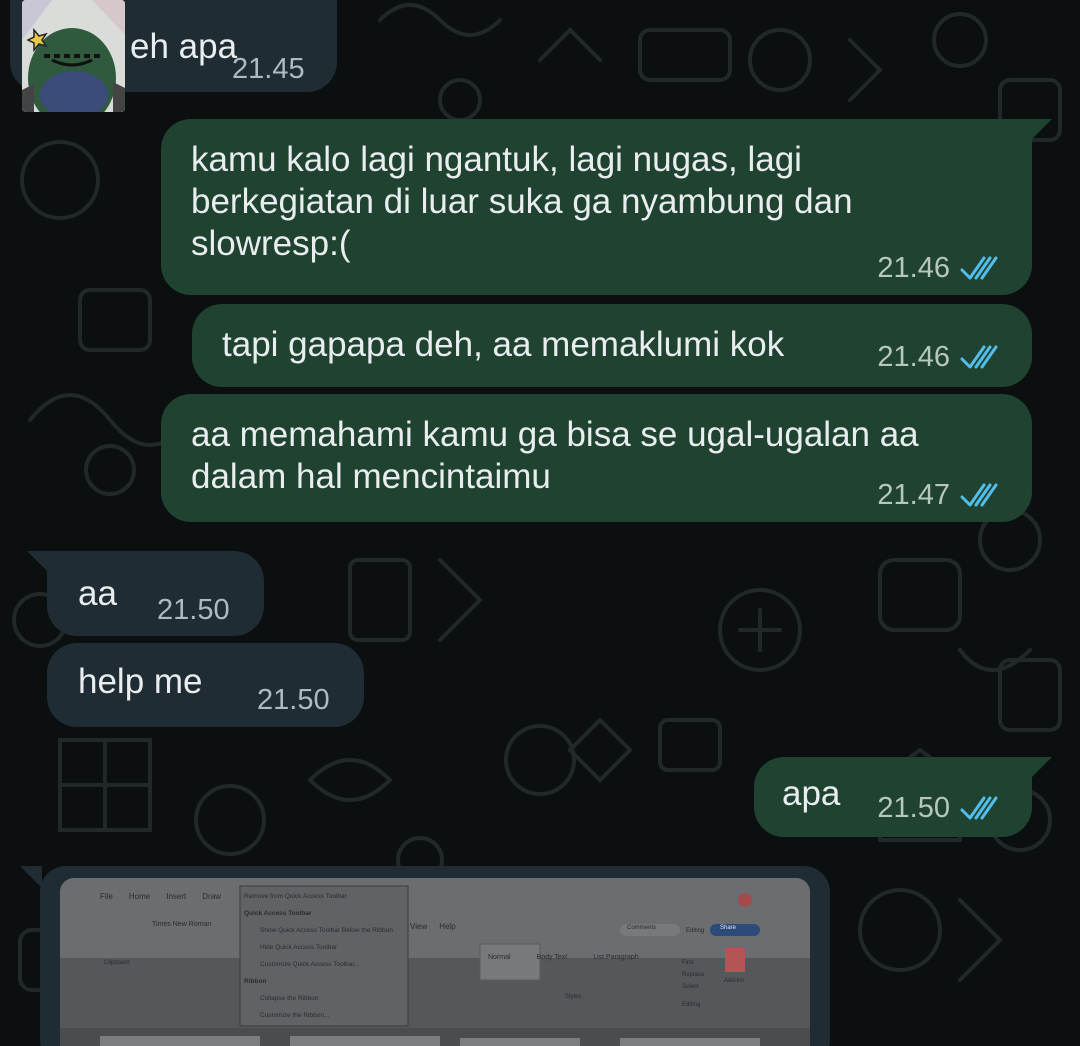  Describe the element at coordinates (140, 681) in the screenshot. I see `message-text: help me` at that location.